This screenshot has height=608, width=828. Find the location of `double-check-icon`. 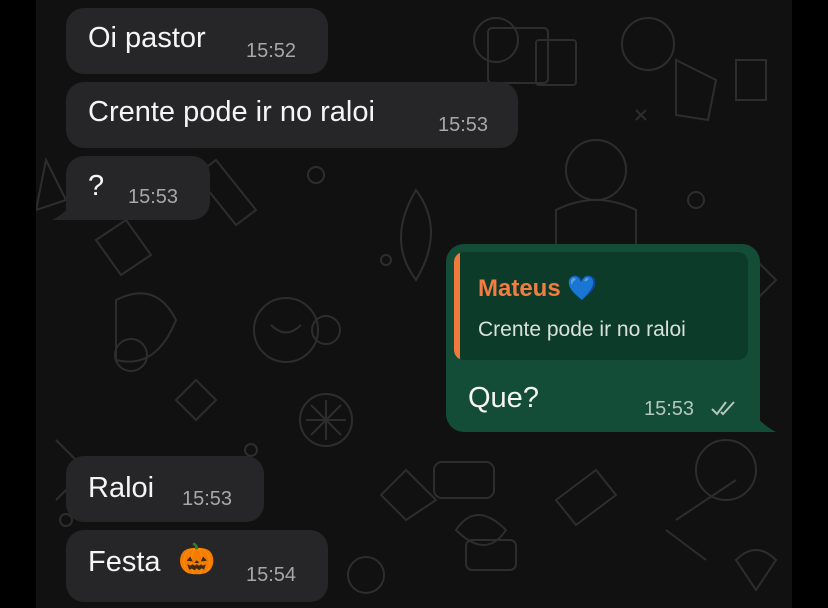

double-check-icon is located at coordinates (723, 408).